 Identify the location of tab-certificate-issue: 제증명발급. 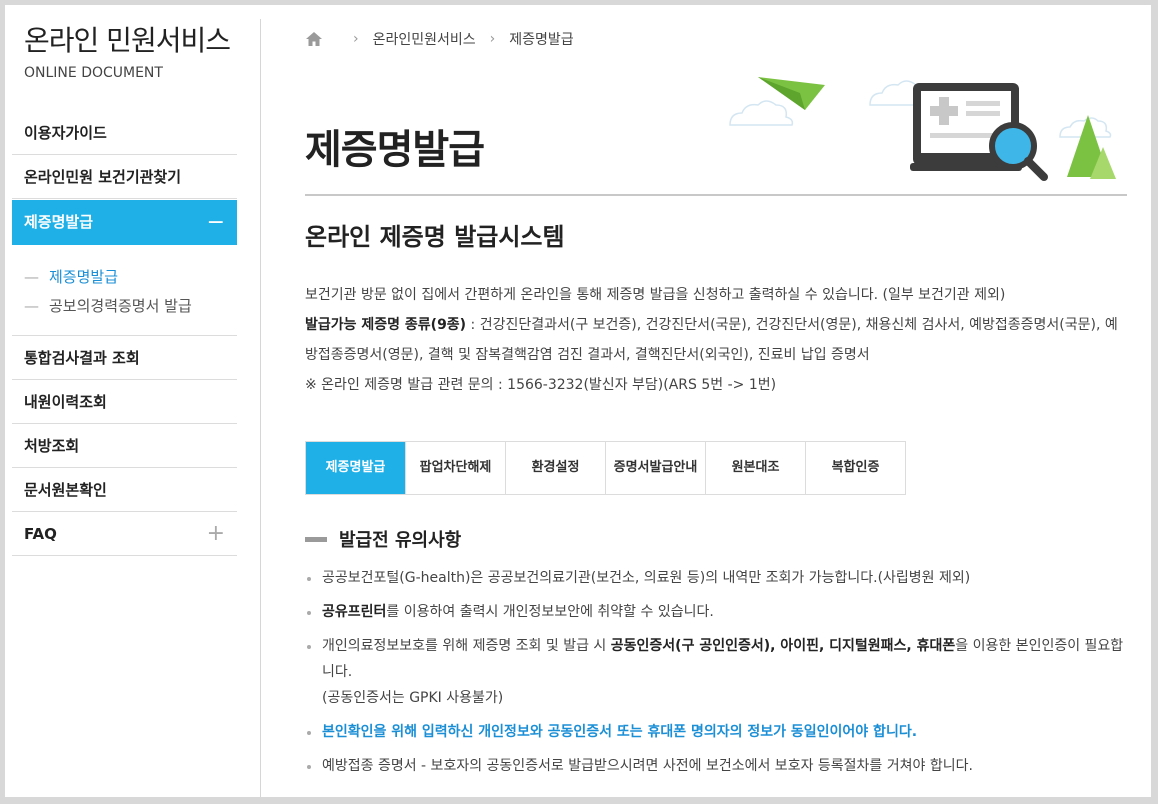
(355, 468).